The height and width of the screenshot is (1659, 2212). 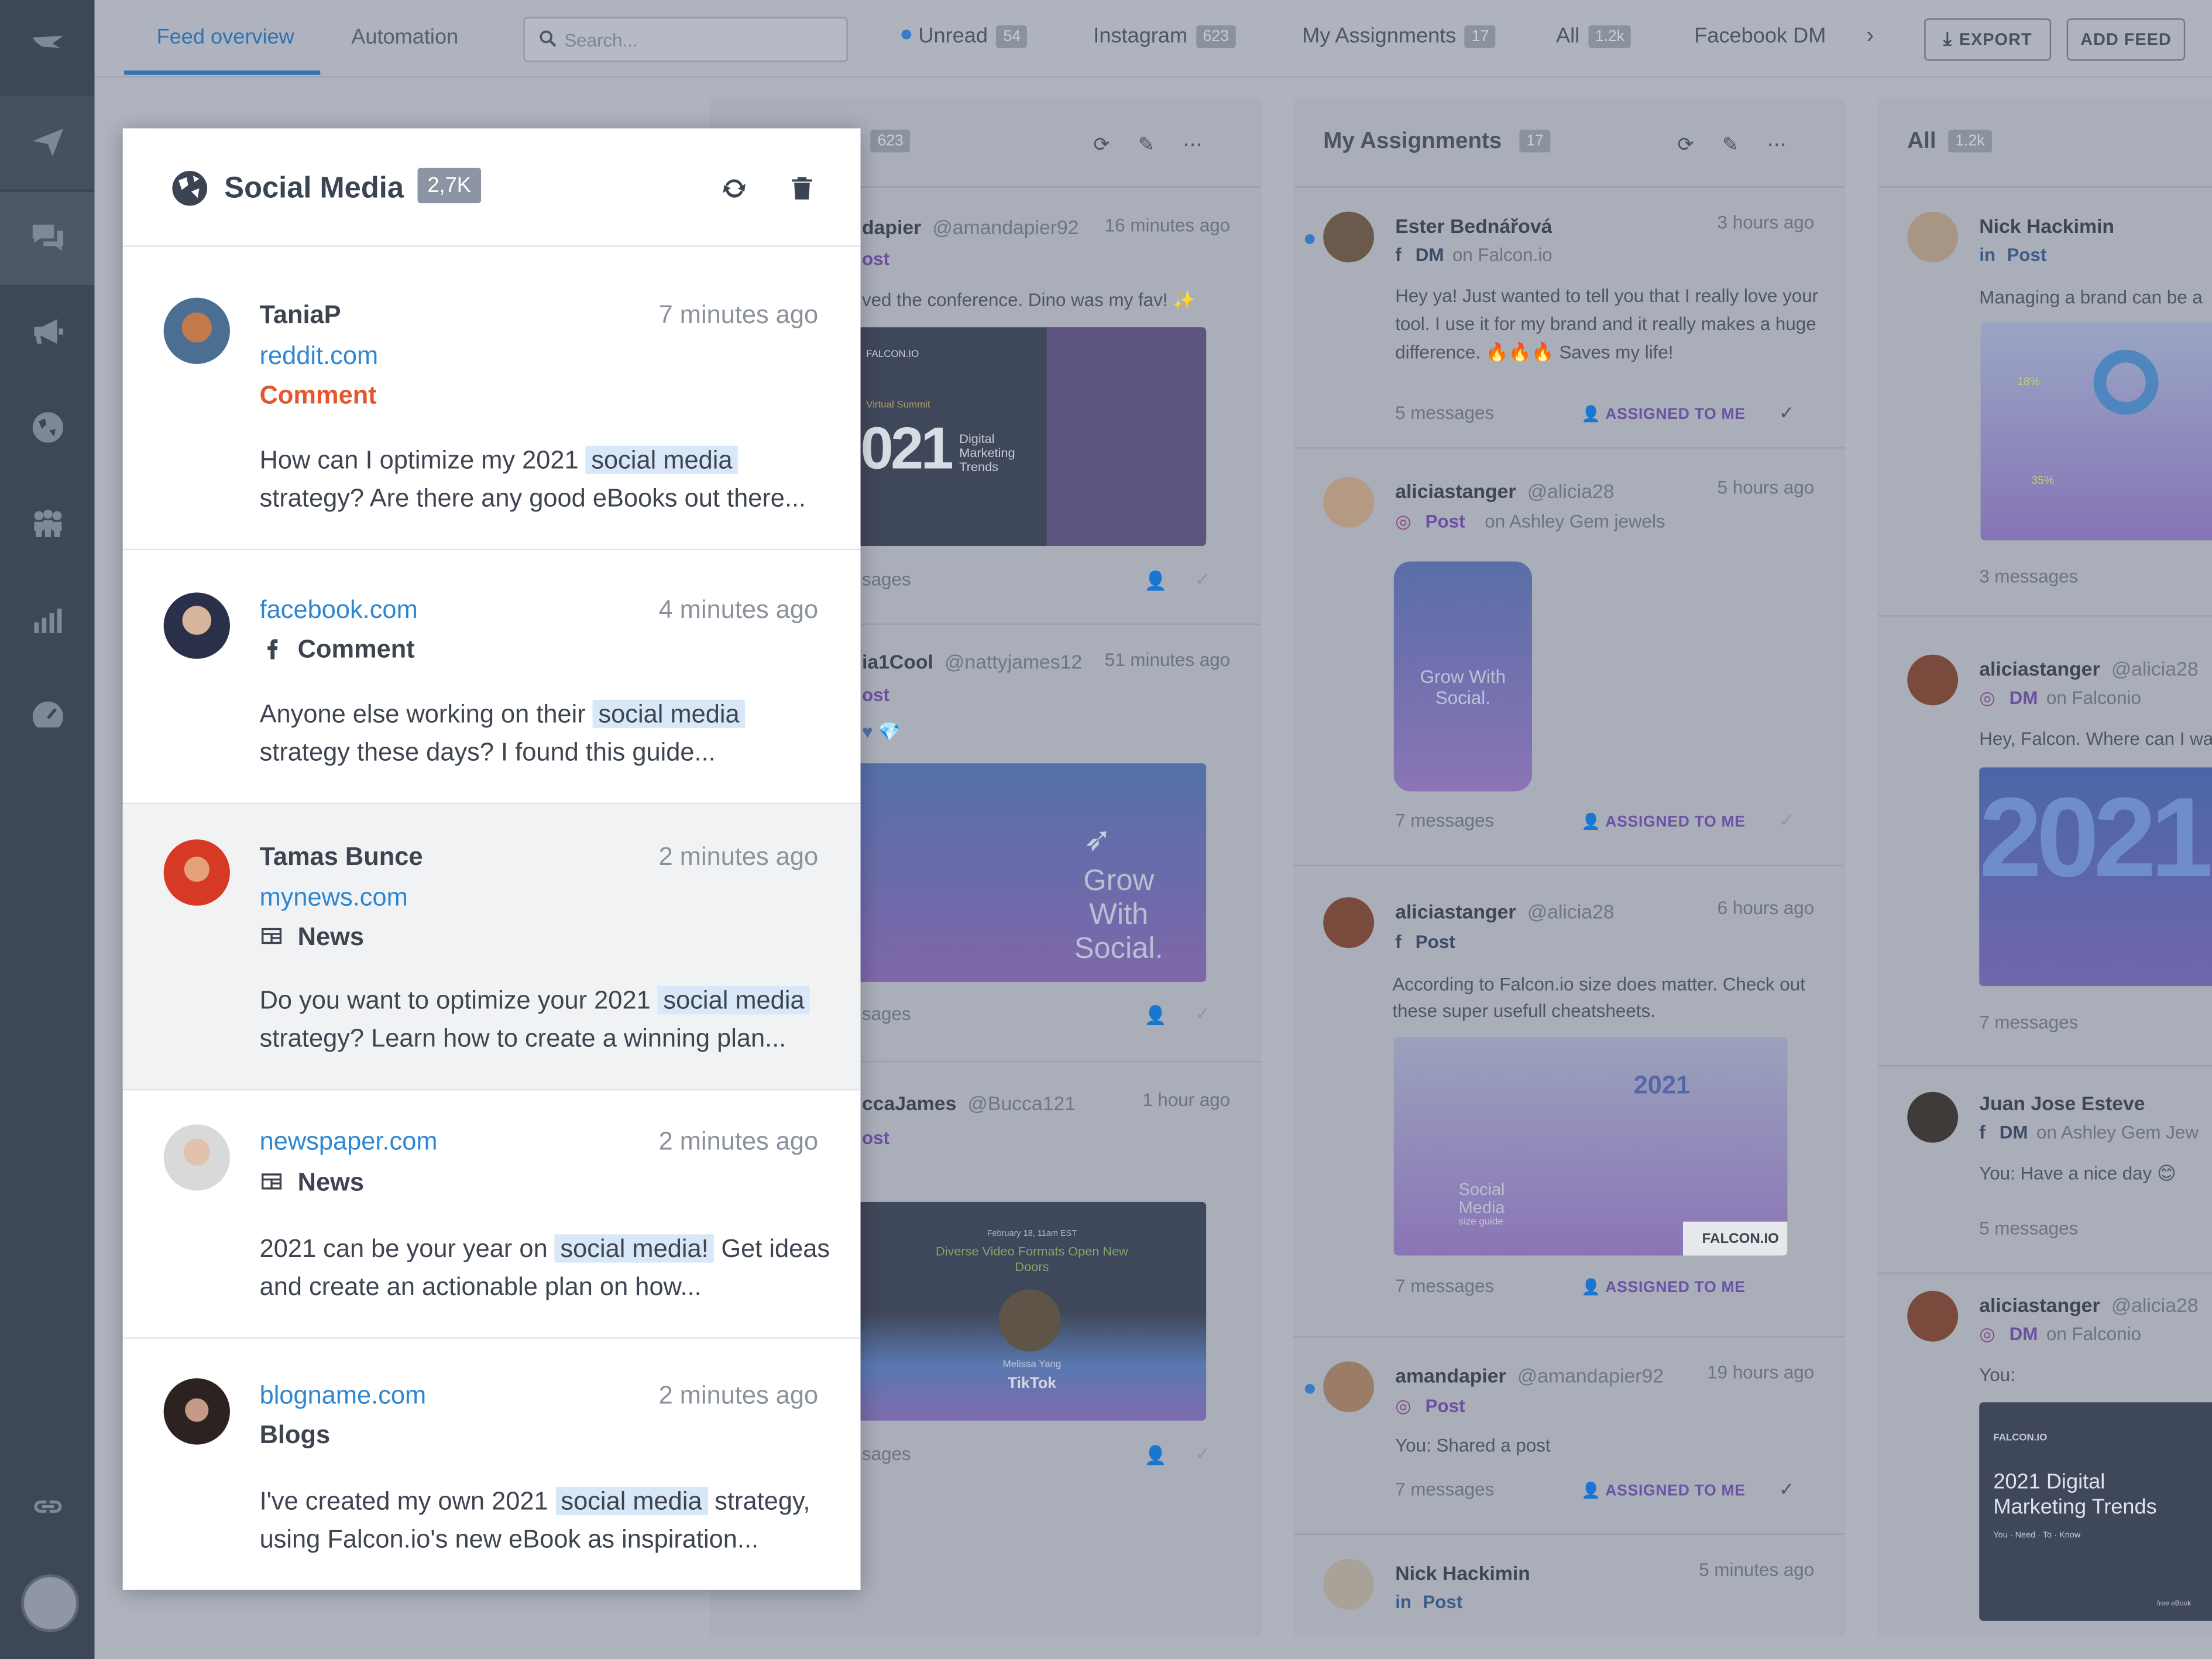 What do you see at coordinates (47, 1506) in the screenshot?
I see `link-icon` at bounding box center [47, 1506].